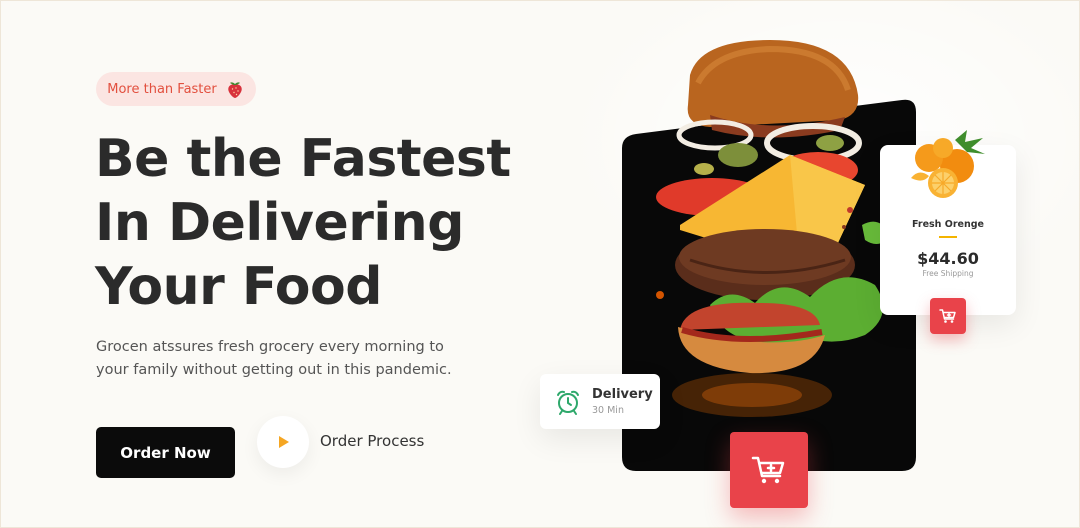  I want to click on play-icon, so click(284, 442).